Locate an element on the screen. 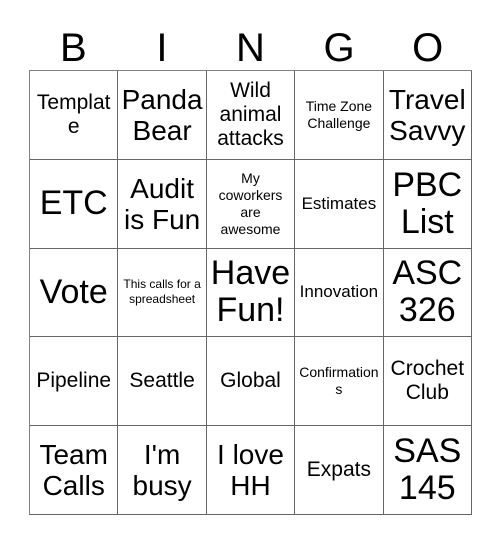 The width and height of the screenshot is (500, 544). bingo-cell: Have Fun! is located at coordinates (251, 293).